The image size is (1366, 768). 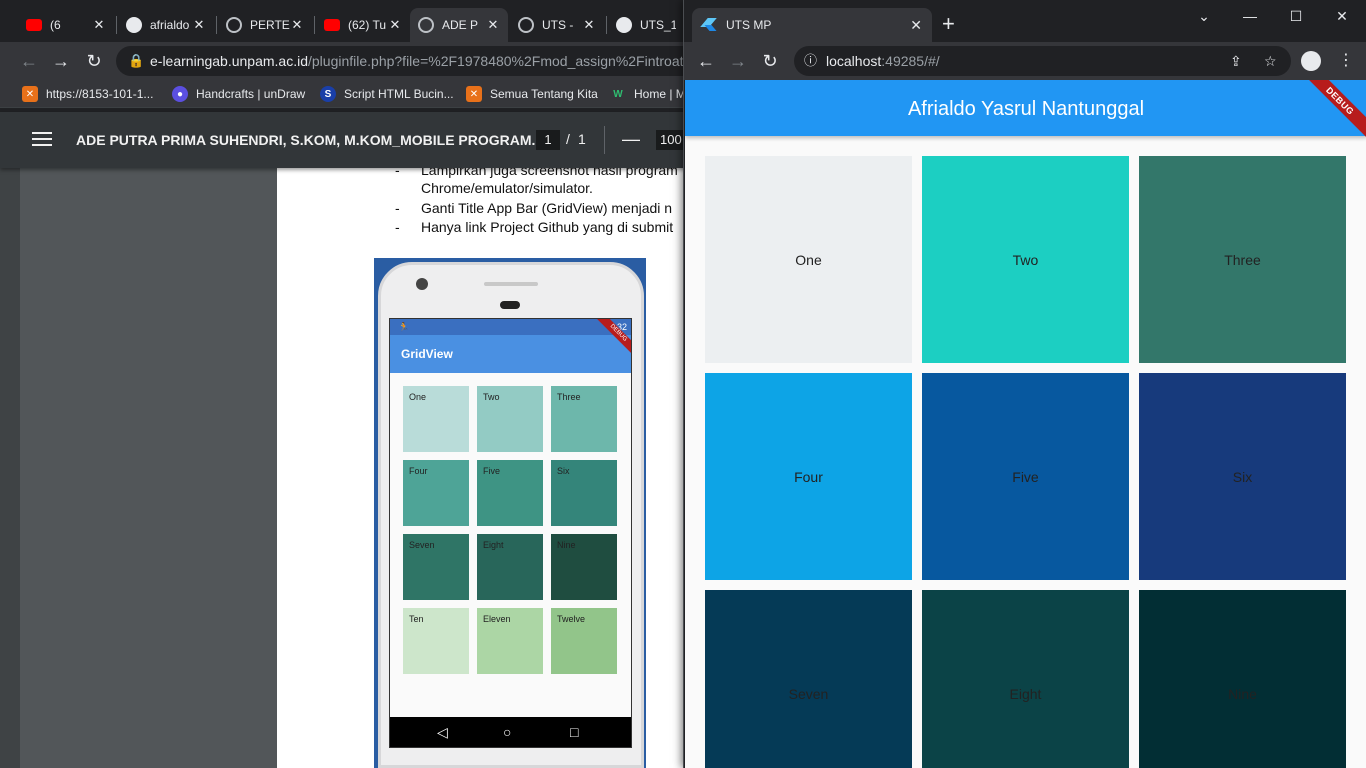 I want to click on grid-cell: Six, so click(x=1242, y=476).